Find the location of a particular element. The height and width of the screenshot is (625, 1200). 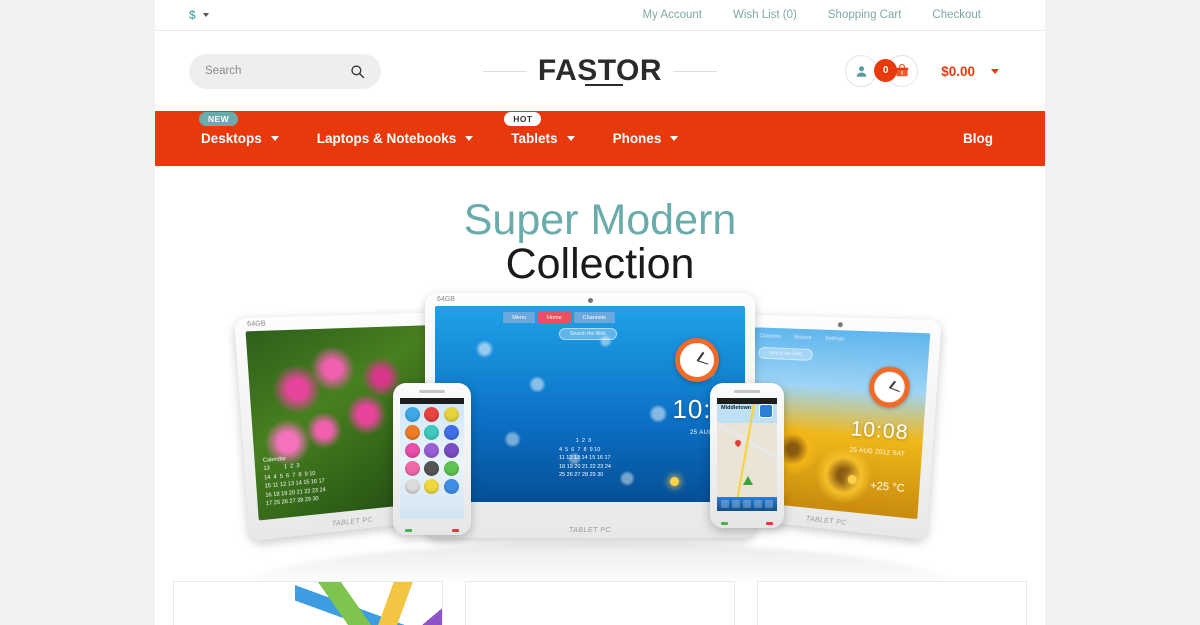

phone-left-screen is located at coordinates (432, 458).